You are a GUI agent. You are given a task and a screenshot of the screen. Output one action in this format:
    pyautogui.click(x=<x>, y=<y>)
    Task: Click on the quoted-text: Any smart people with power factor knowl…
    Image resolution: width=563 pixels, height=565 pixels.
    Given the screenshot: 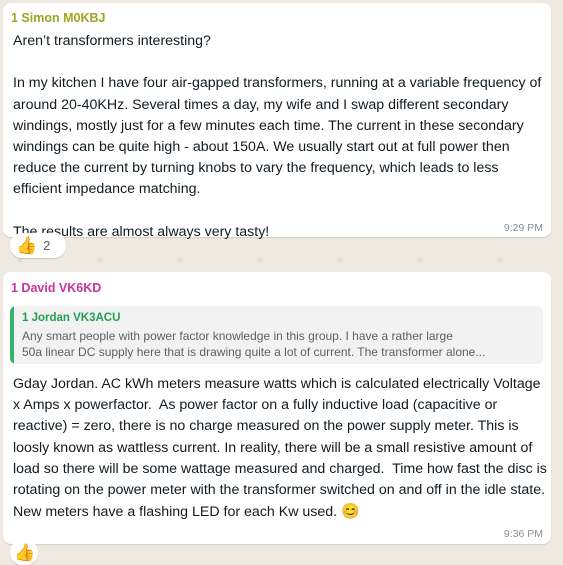 What is the action you would take?
    pyautogui.click(x=278, y=344)
    